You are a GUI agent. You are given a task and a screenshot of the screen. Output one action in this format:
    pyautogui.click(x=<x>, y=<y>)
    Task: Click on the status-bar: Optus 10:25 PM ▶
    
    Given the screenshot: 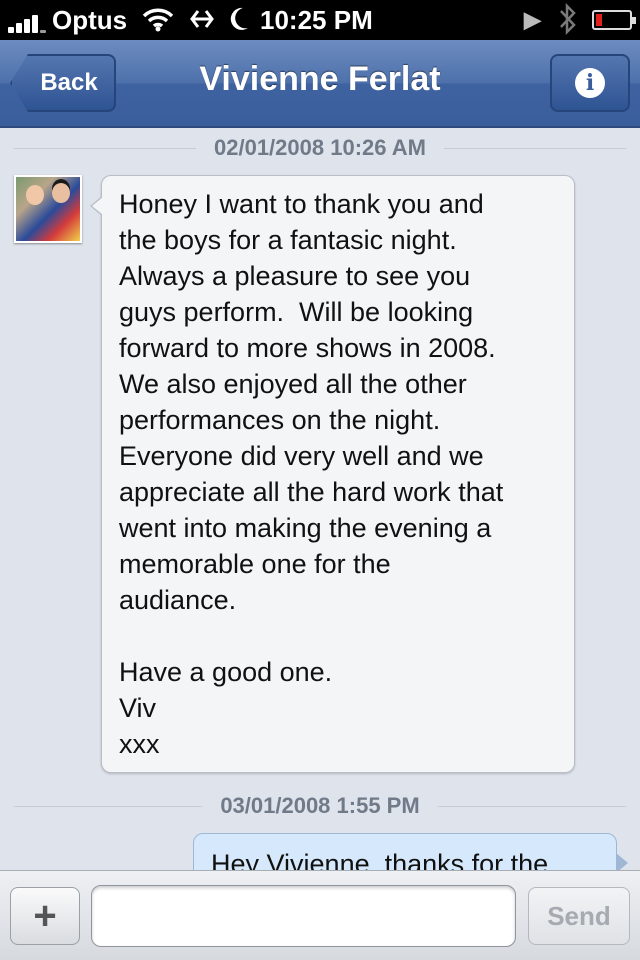 What is the action you would take?
    pyautogui.click(x=320, y=20)
    